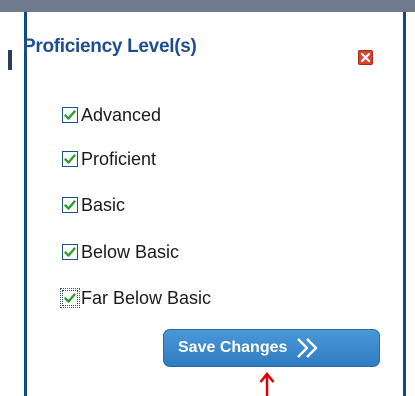 This screenshot has width=415, height=396. What do you see at coordinates (119, 158) in the screenshot?
I see `proficient-label: Proficient` at bounding box center [119, 158].